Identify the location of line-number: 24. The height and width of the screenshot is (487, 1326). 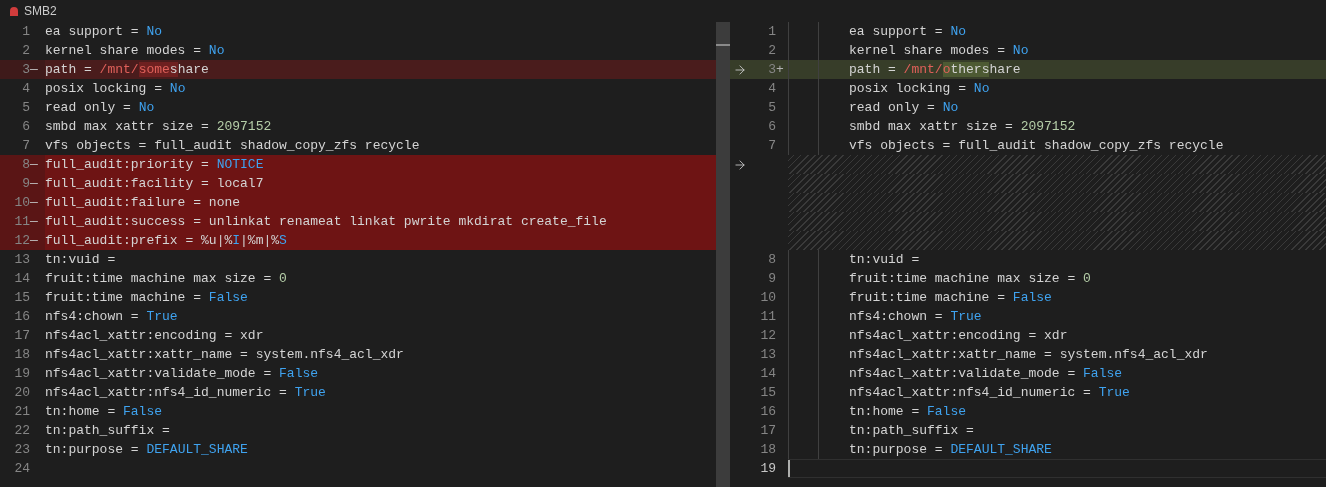
(21, 468).